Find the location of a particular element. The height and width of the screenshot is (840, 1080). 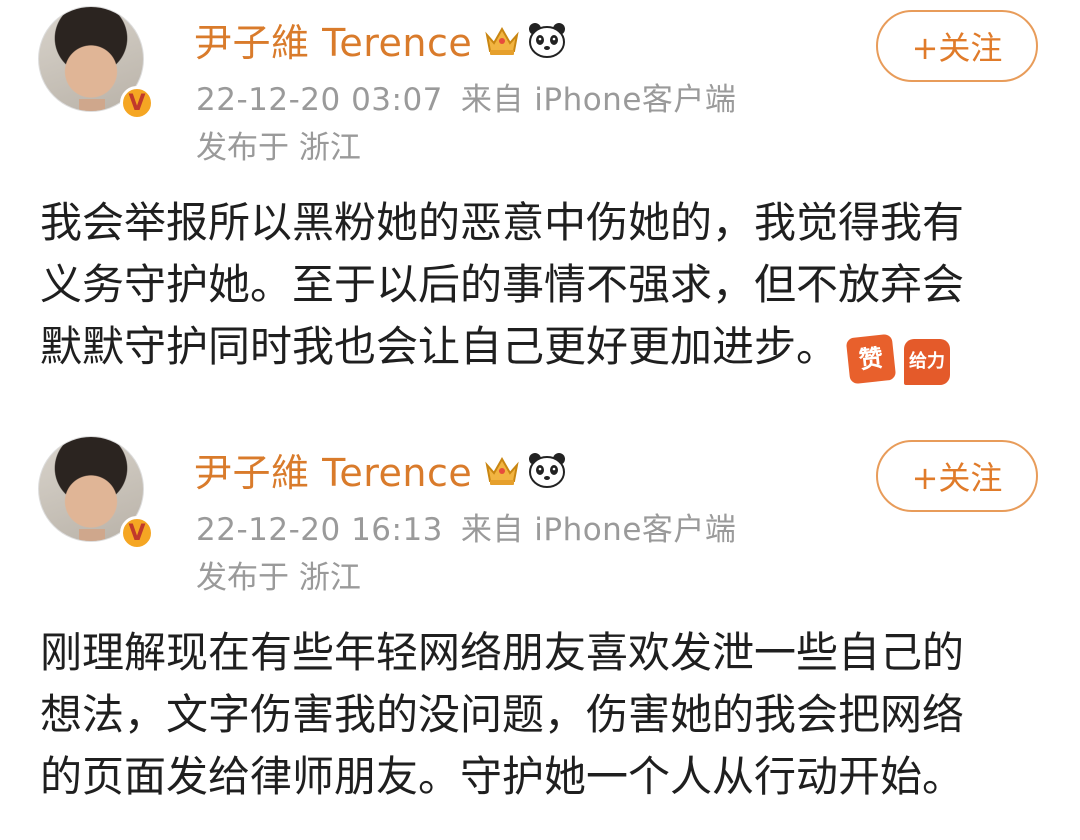

timestamp: 22-12-20 03:07 is located at coordinates (319, 100).